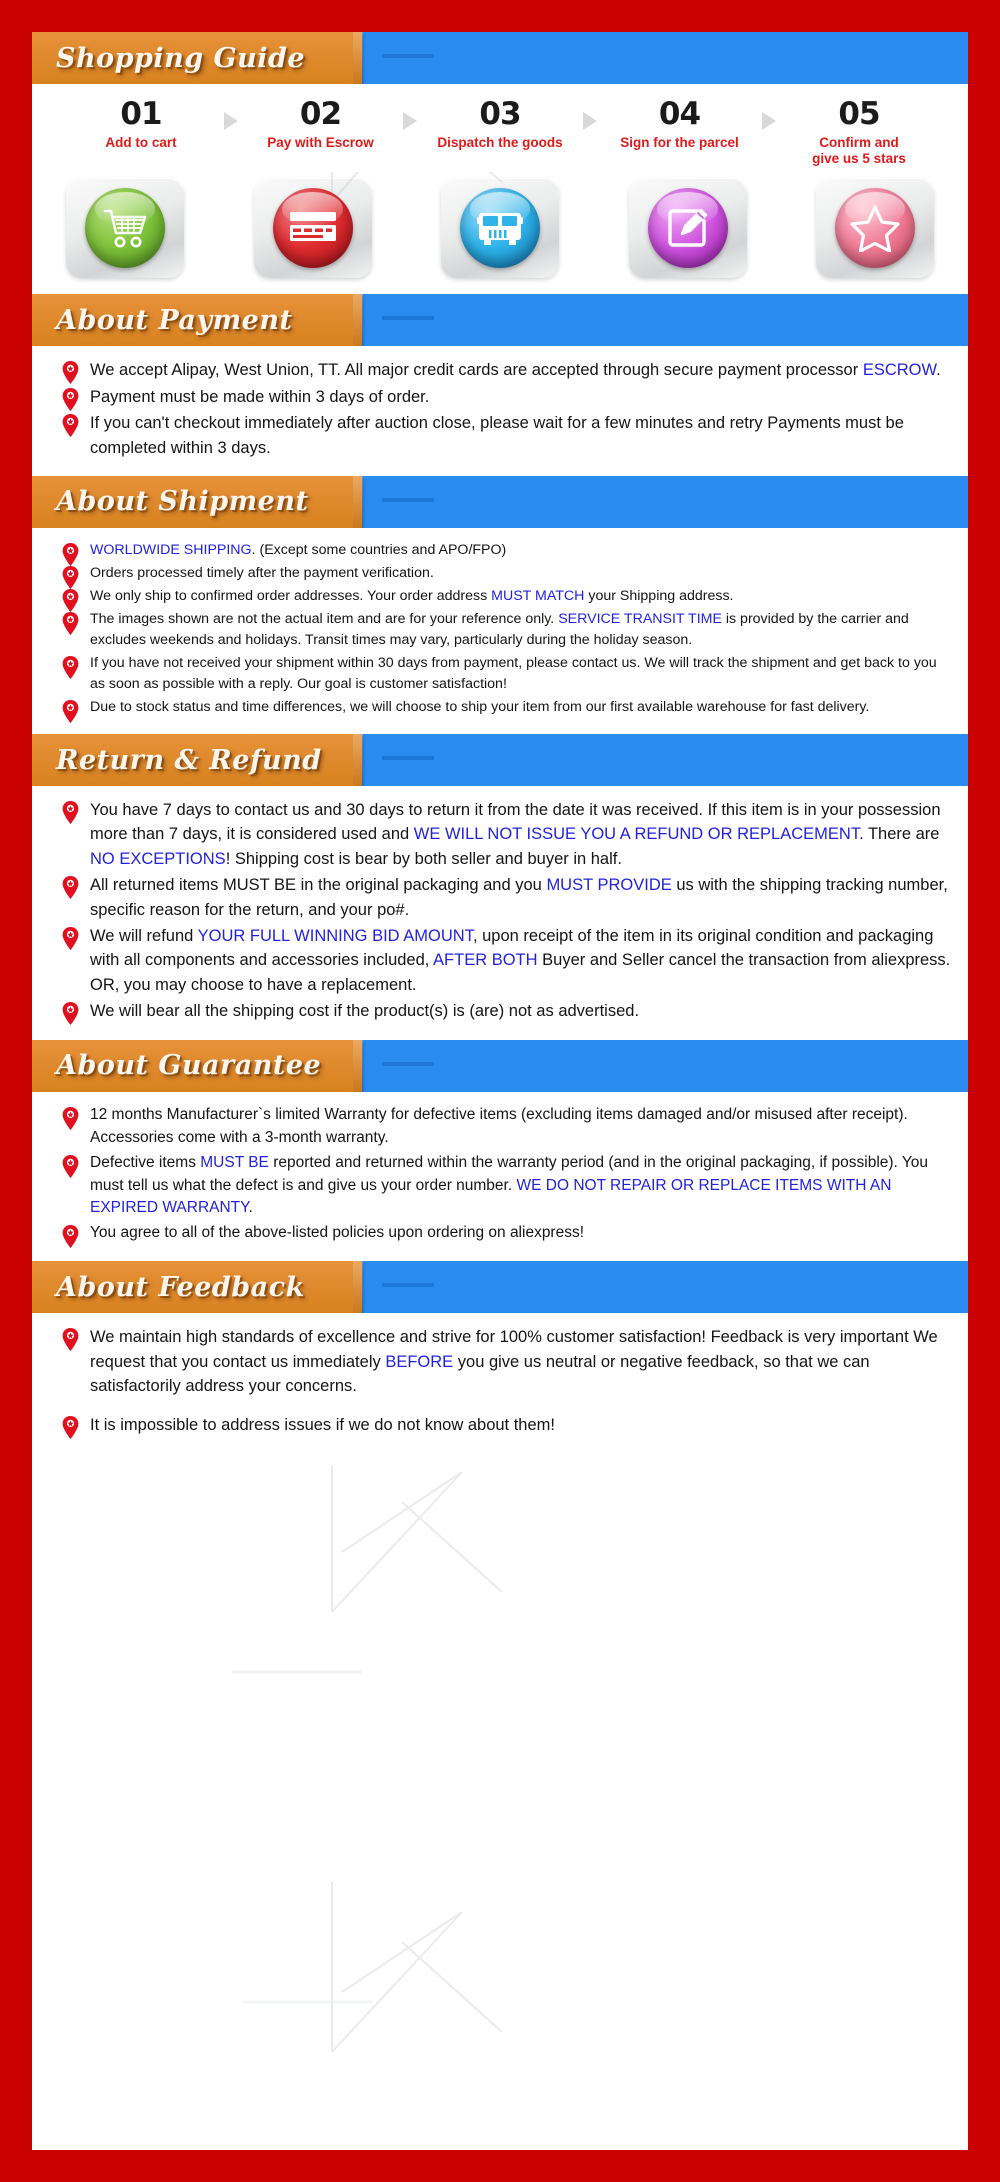 The width and height of the screenshot is (1000, 2182). Describe the element at coordinates (419, 1361) in the screenshot. I see `highlight-text: BEFORE` at that location.